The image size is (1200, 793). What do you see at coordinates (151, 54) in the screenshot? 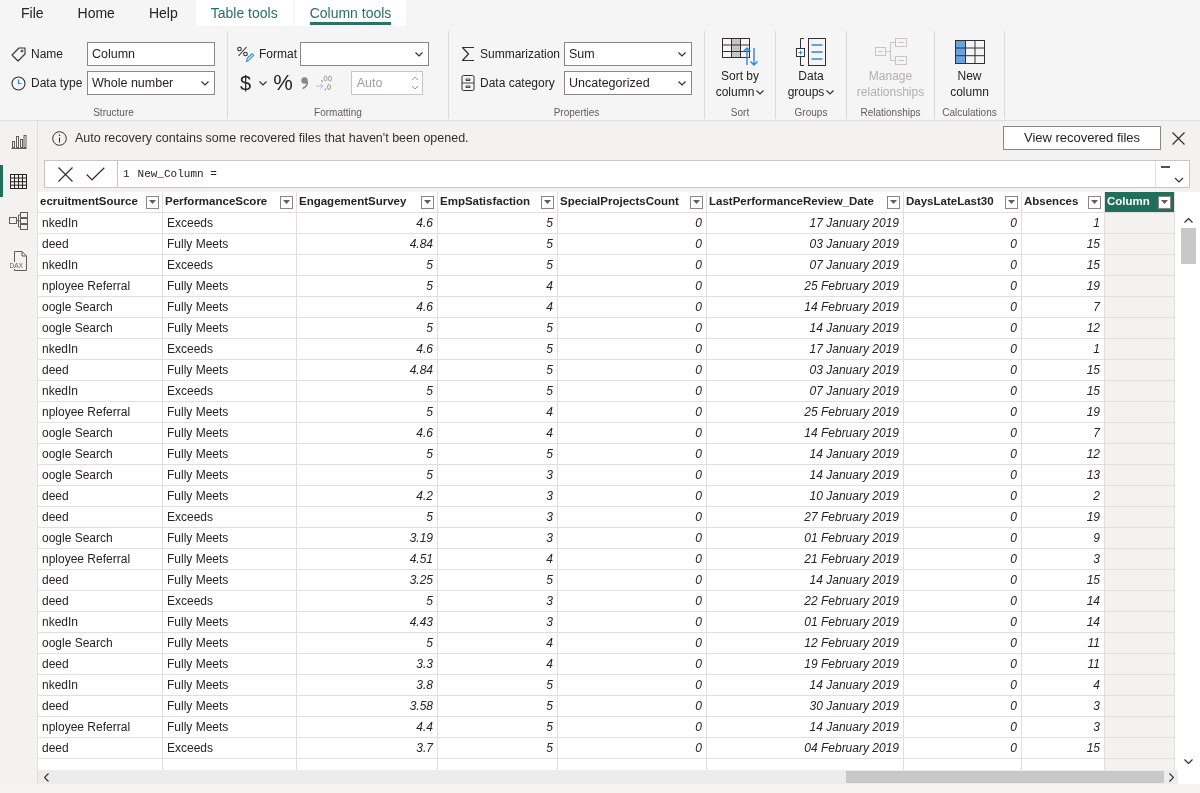
I see `name-input: Column` at bounding box center [151, 54].